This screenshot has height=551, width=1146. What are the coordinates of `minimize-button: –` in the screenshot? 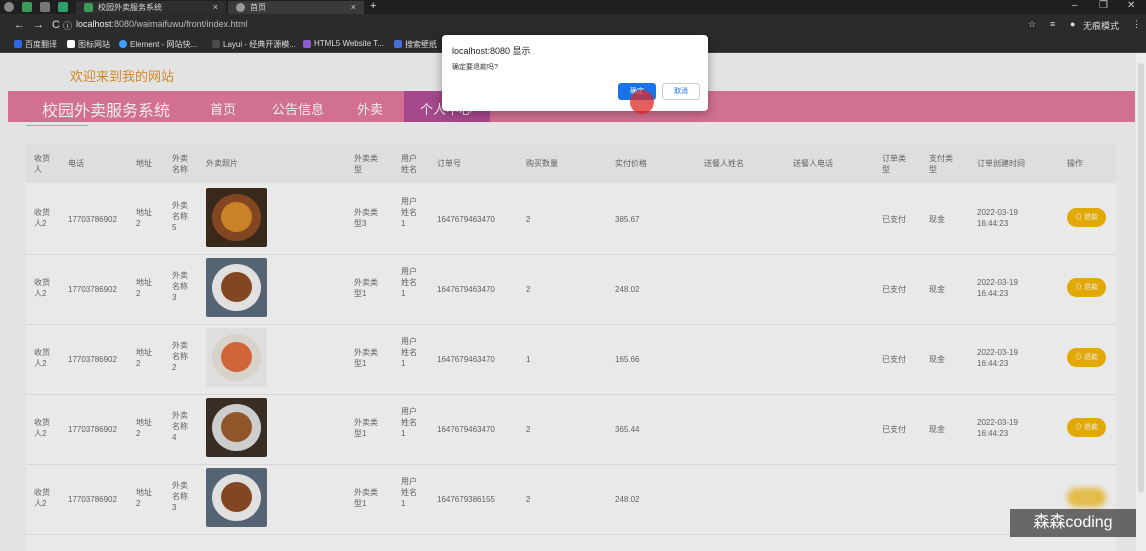 It's located at (1075, 6).